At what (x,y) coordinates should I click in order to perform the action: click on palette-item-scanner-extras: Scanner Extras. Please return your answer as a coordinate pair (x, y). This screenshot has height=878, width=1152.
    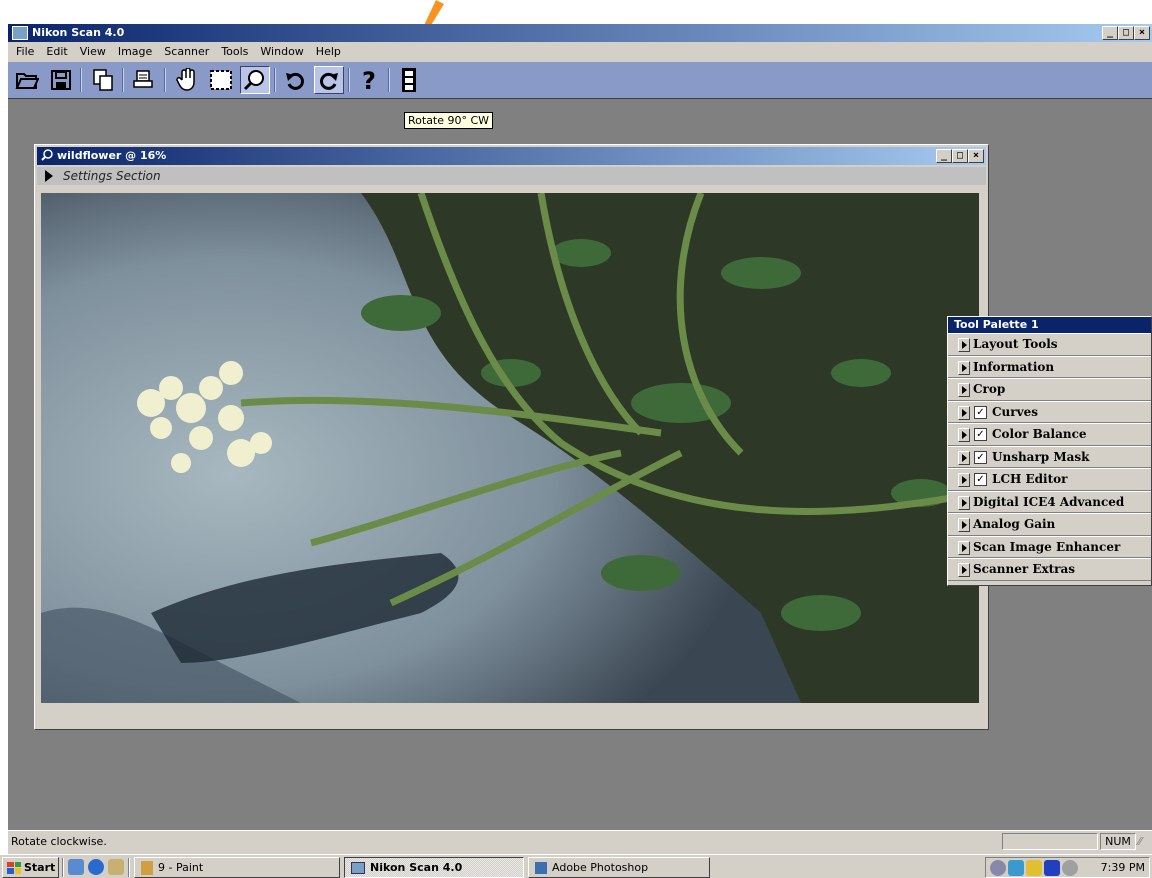
    Looking at the image, I should click on (1049, 569).